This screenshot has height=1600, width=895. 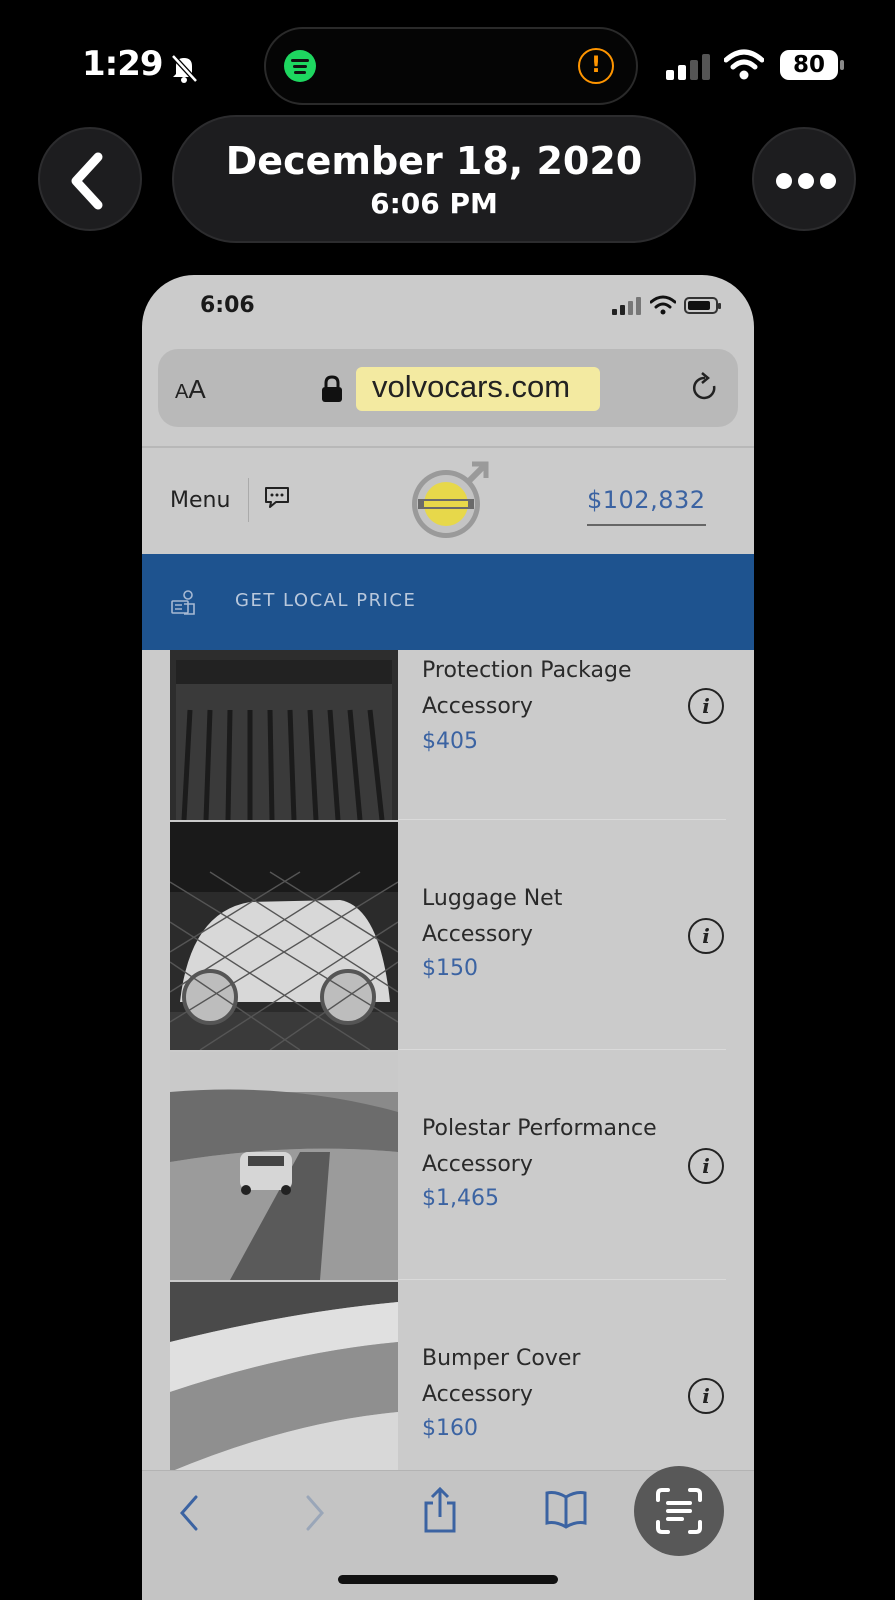 What do you see at coordinates (332, 388) in the screenshot?
I see `lock-icon` at bounding box center [332, 388].